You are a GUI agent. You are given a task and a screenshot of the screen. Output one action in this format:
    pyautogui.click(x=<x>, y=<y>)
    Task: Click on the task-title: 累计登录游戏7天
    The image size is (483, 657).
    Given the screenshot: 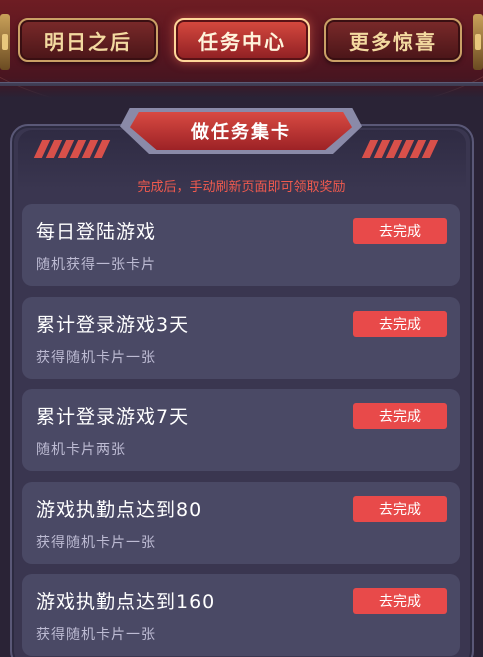 What is the action you would take?
    pyautogui.click(x=113, y=417)
    